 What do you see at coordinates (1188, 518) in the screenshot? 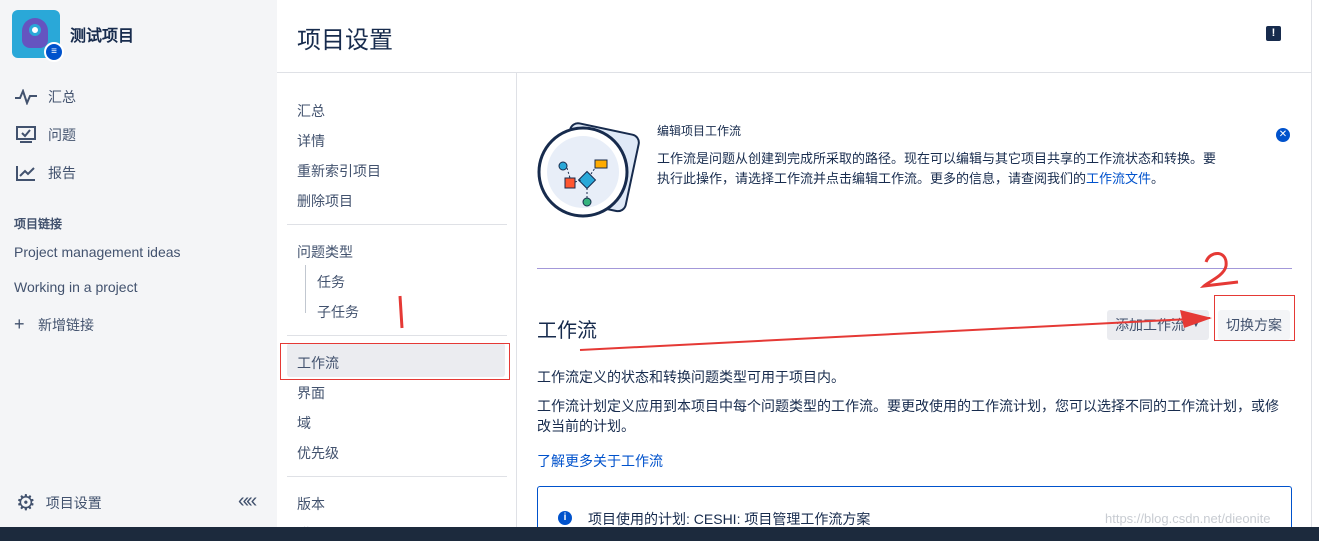
I see `watermark: https://blog.csdn.net/dieonite` at bounding box center [1188, 518].